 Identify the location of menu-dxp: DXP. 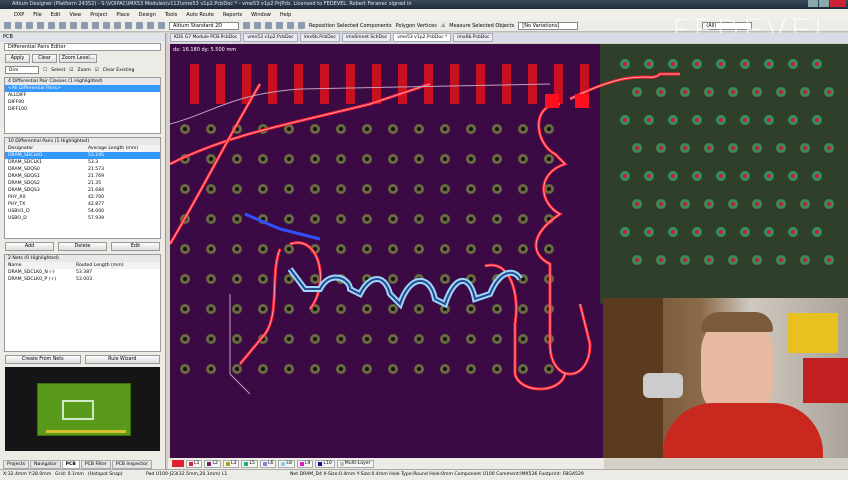
(19, 15).